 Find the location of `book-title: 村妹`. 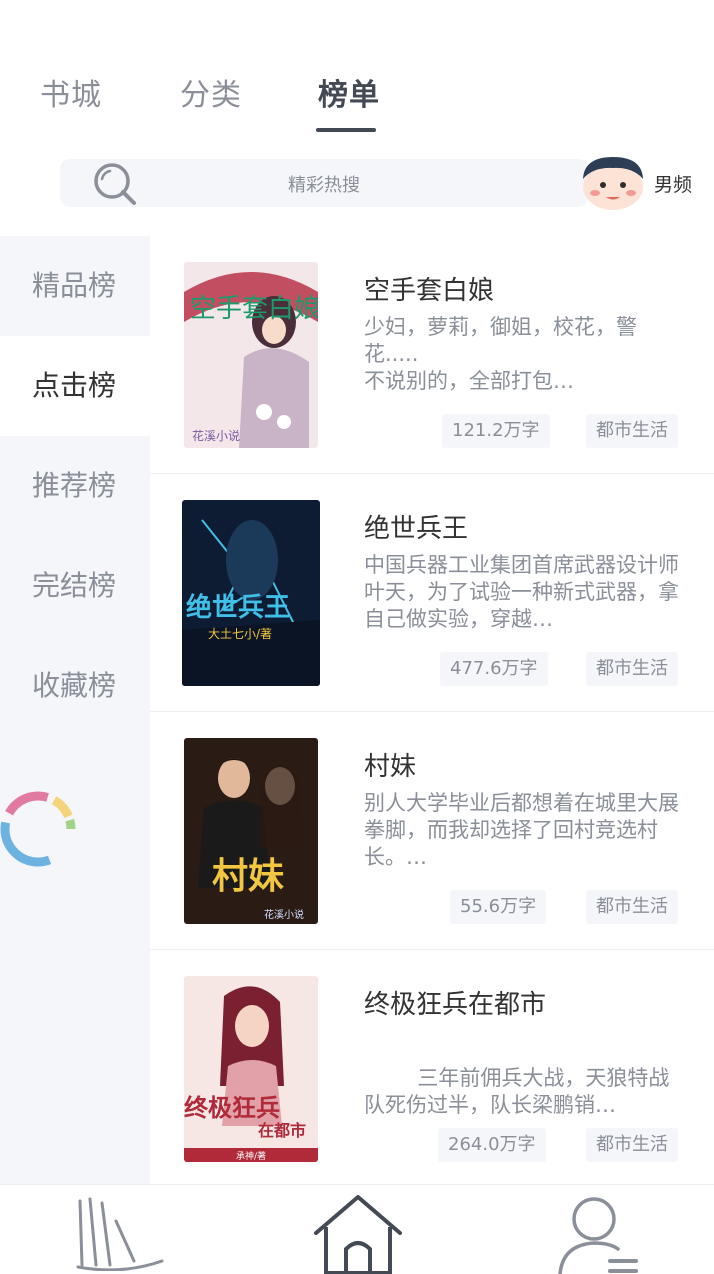

book-title: 村妹 is located at coordinates (390, 767).